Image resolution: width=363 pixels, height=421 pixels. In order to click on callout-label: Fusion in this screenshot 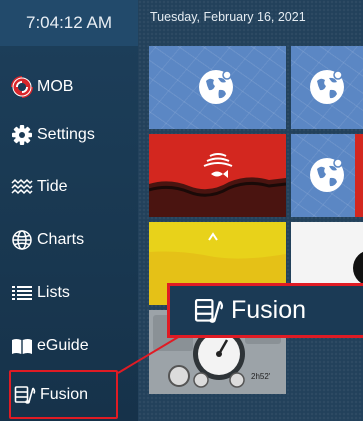, I will do `click(269, 310)`.